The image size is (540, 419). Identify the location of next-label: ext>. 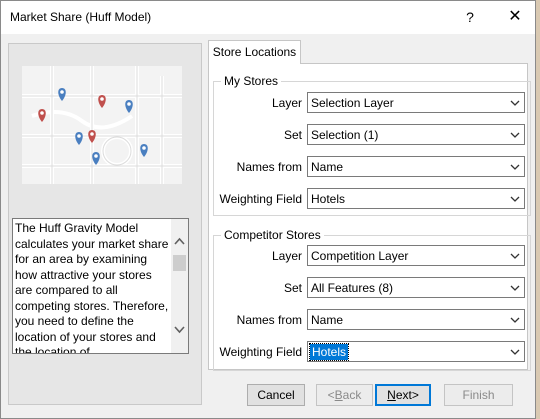
(407, 395).